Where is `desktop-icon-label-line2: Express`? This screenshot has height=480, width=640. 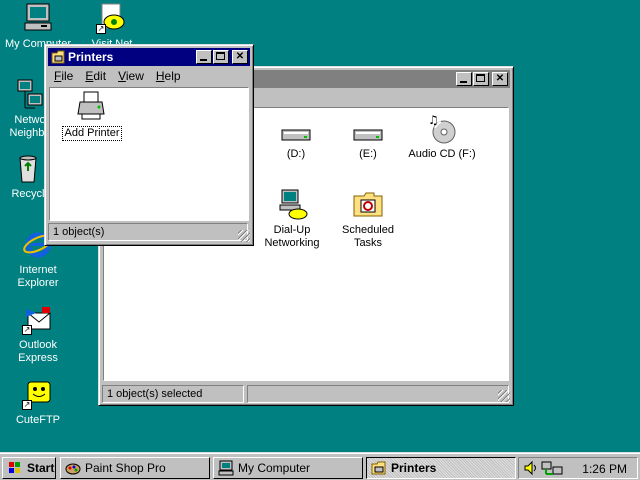
desktop-icon-label-line2: Express is located at coordinates (38, 358).